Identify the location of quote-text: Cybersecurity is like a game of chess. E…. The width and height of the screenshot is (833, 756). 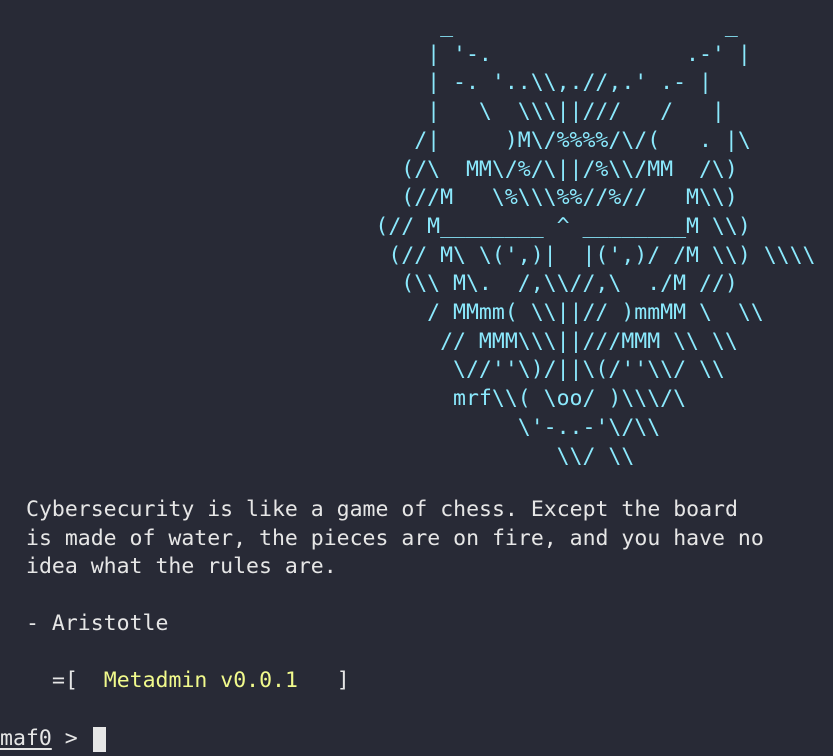
(395, 538).